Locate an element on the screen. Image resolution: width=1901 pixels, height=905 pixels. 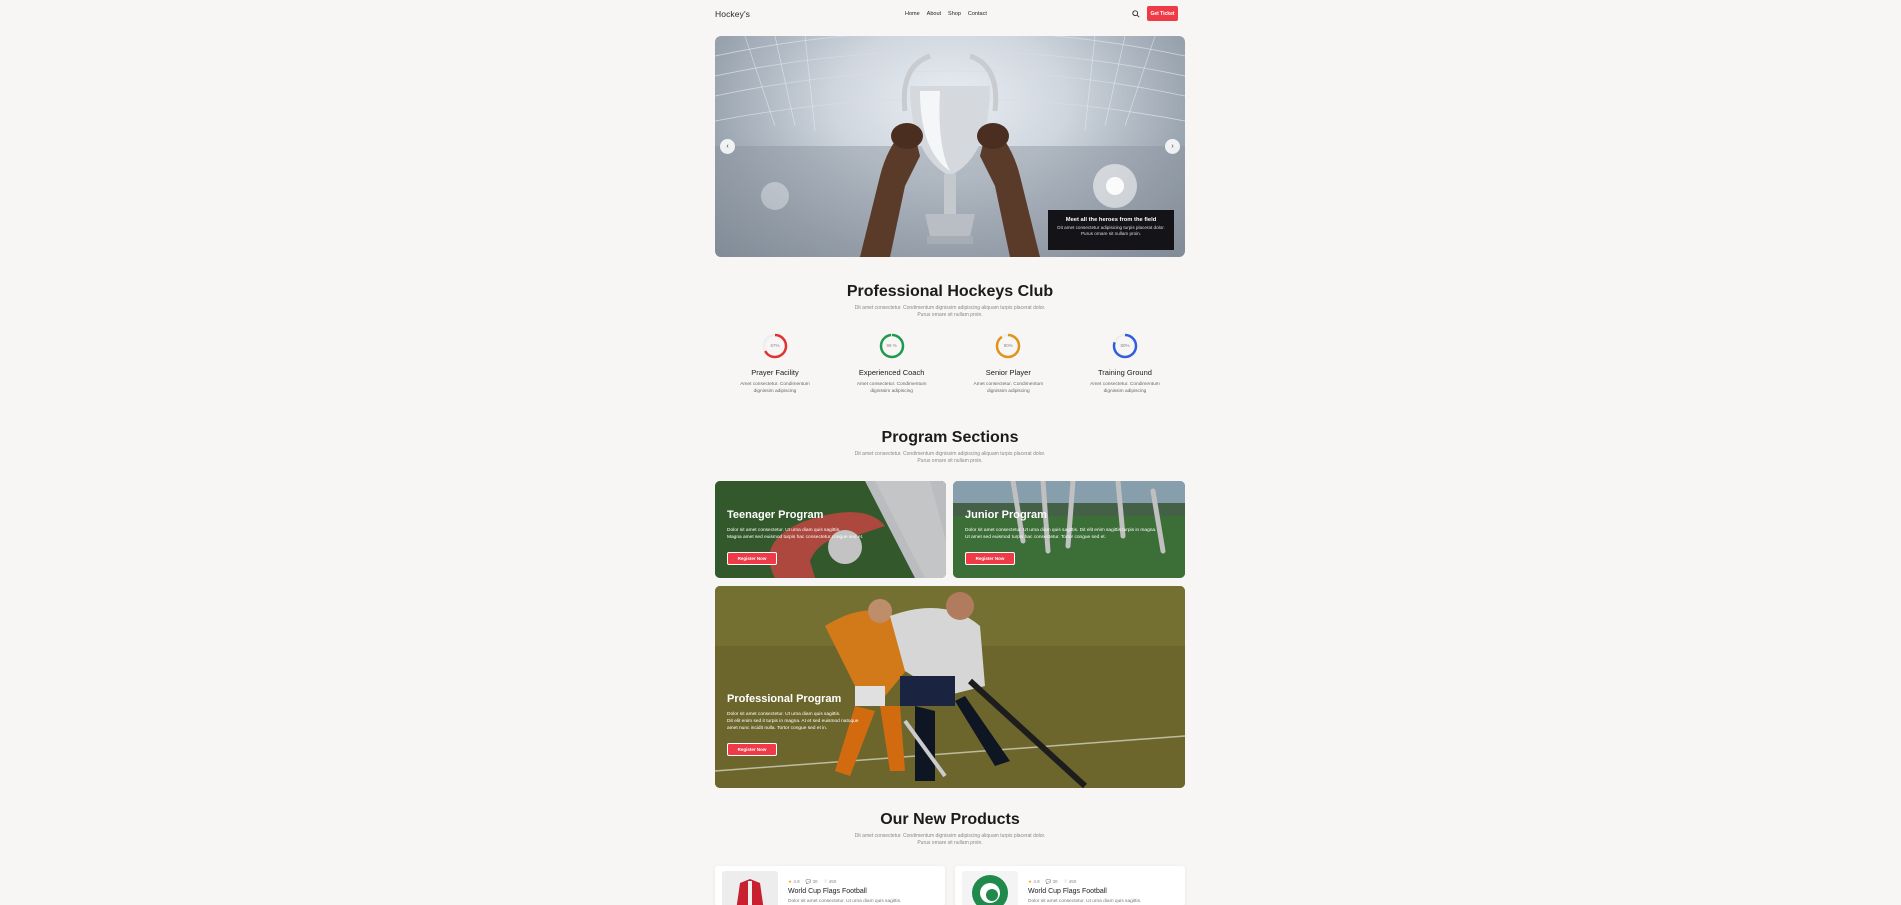
progress-ring: 67% is located at coordinates (775, 346).